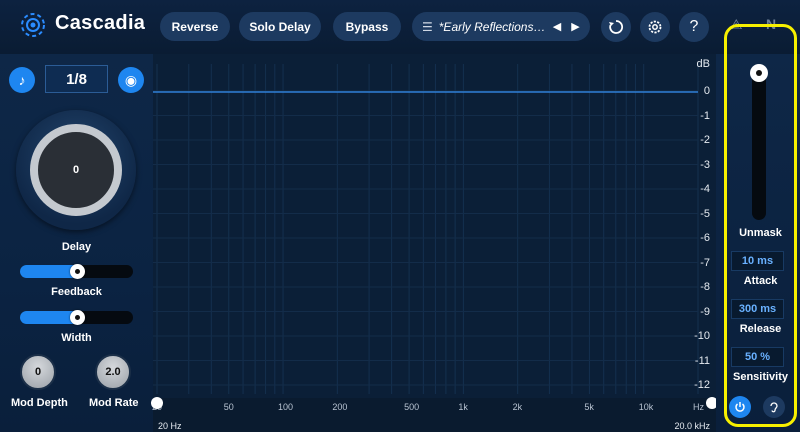 This screenshot has width=800, height=432. Describe the element at coordinates (760, 329) in the screenshot. I see `release-label: Release` at that location.